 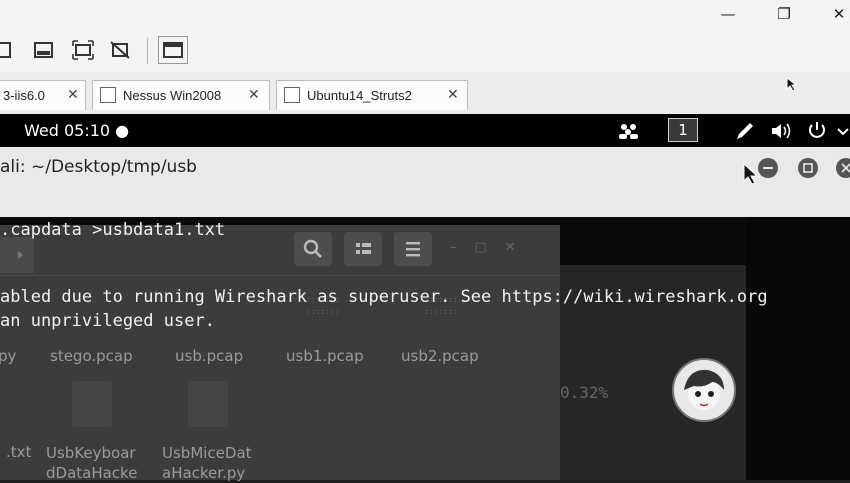 I want to click on volume-icon, so click(x=782, y=131).